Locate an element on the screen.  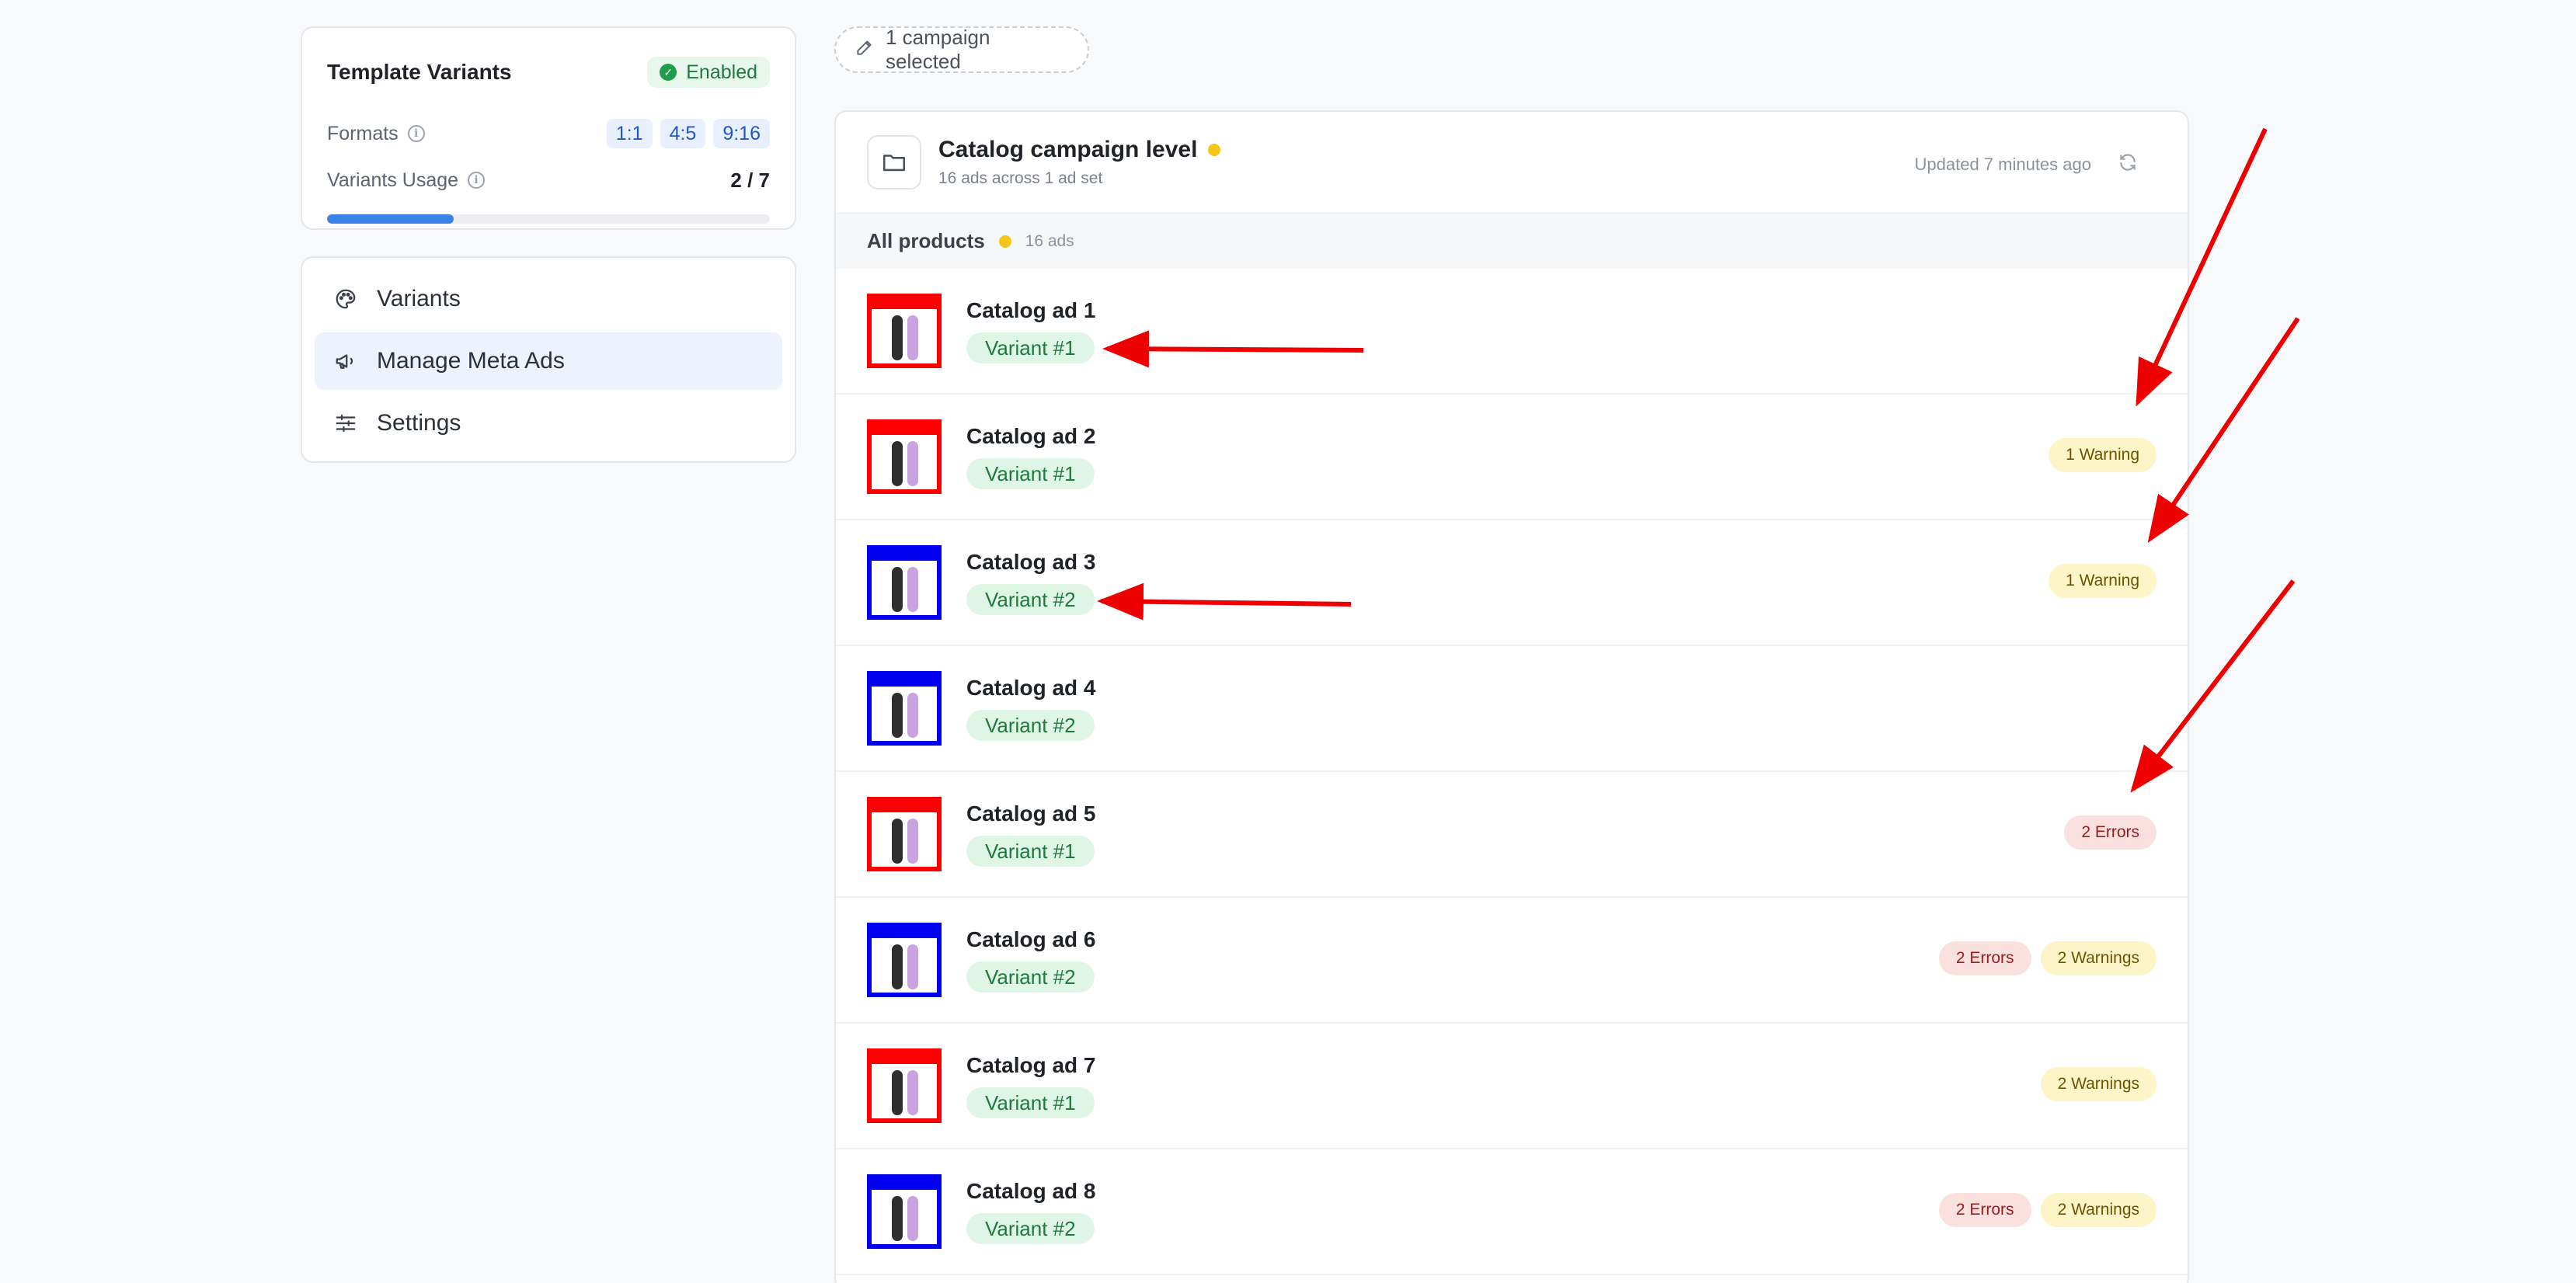
enabled-status-badge: ✓ Enabled is located at coordinates (708, 72).